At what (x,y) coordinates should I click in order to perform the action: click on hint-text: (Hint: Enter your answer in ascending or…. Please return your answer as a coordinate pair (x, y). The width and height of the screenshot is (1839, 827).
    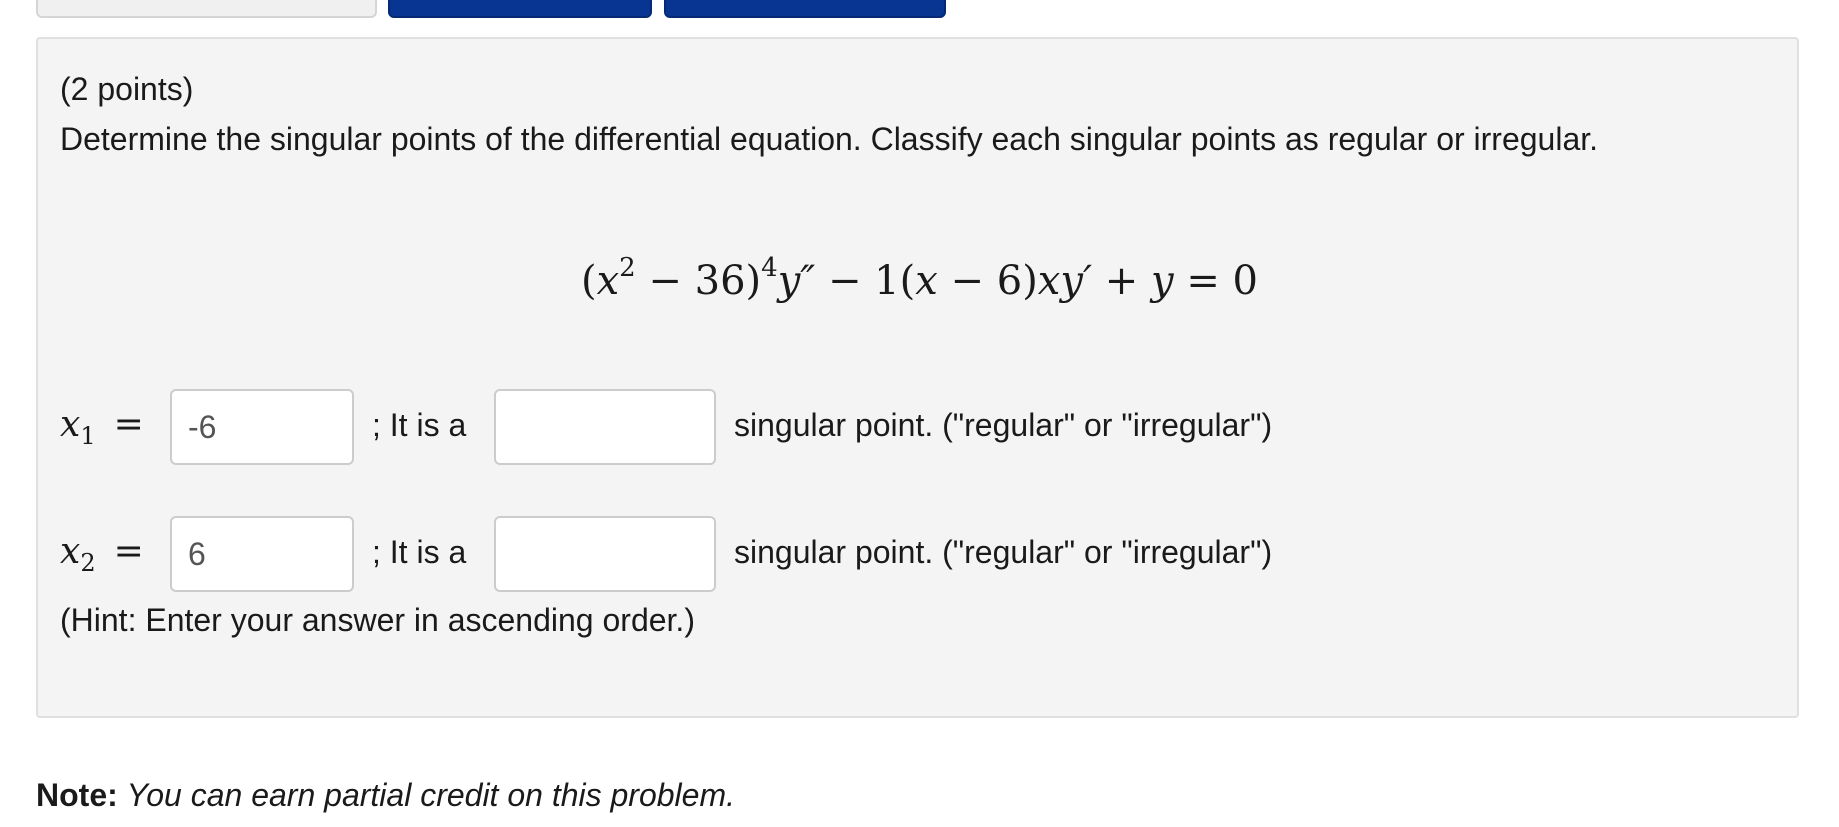
    Looking at the image, I should click on (377, 620).